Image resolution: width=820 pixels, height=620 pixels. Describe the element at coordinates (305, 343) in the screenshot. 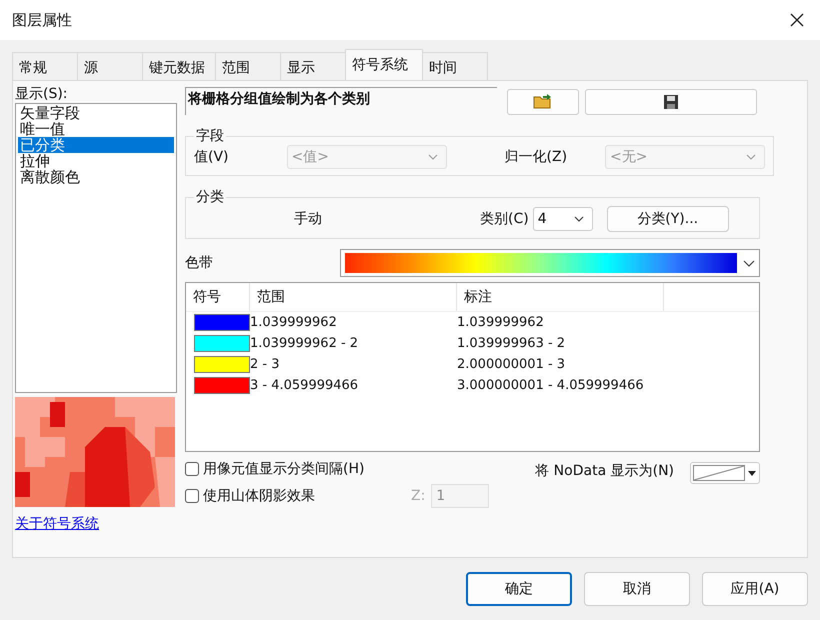

I see `table-cell-text: 1.039999962 - 2` at that location.